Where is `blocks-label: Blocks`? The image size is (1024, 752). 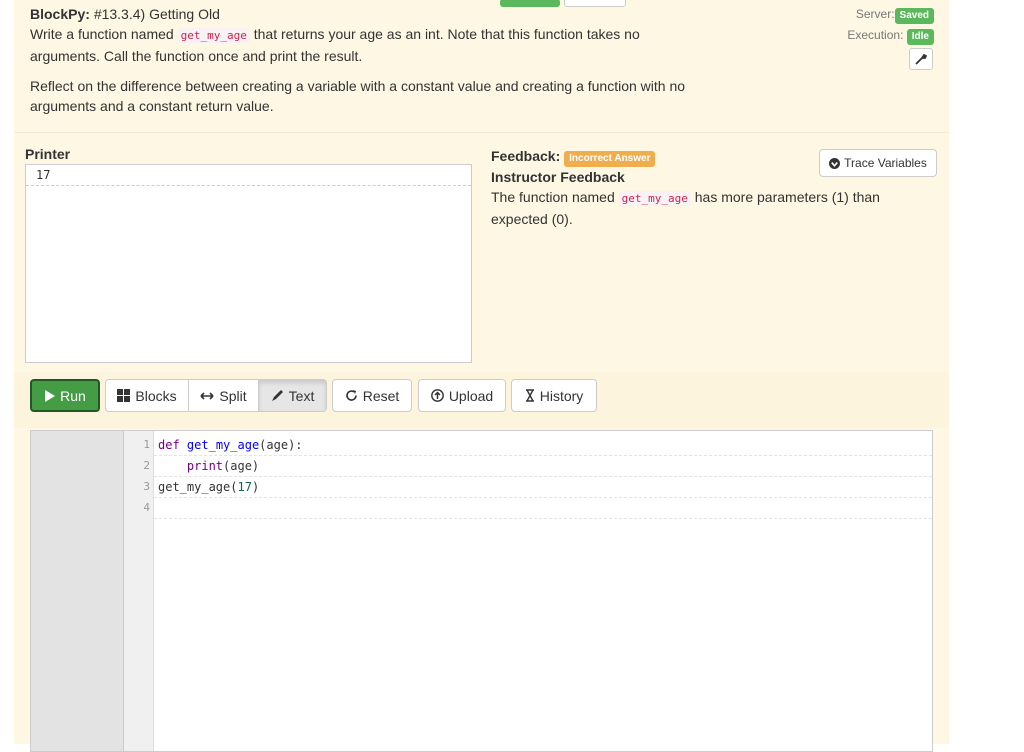 blocks-label: Blocks is located at coordinates (155, 396).